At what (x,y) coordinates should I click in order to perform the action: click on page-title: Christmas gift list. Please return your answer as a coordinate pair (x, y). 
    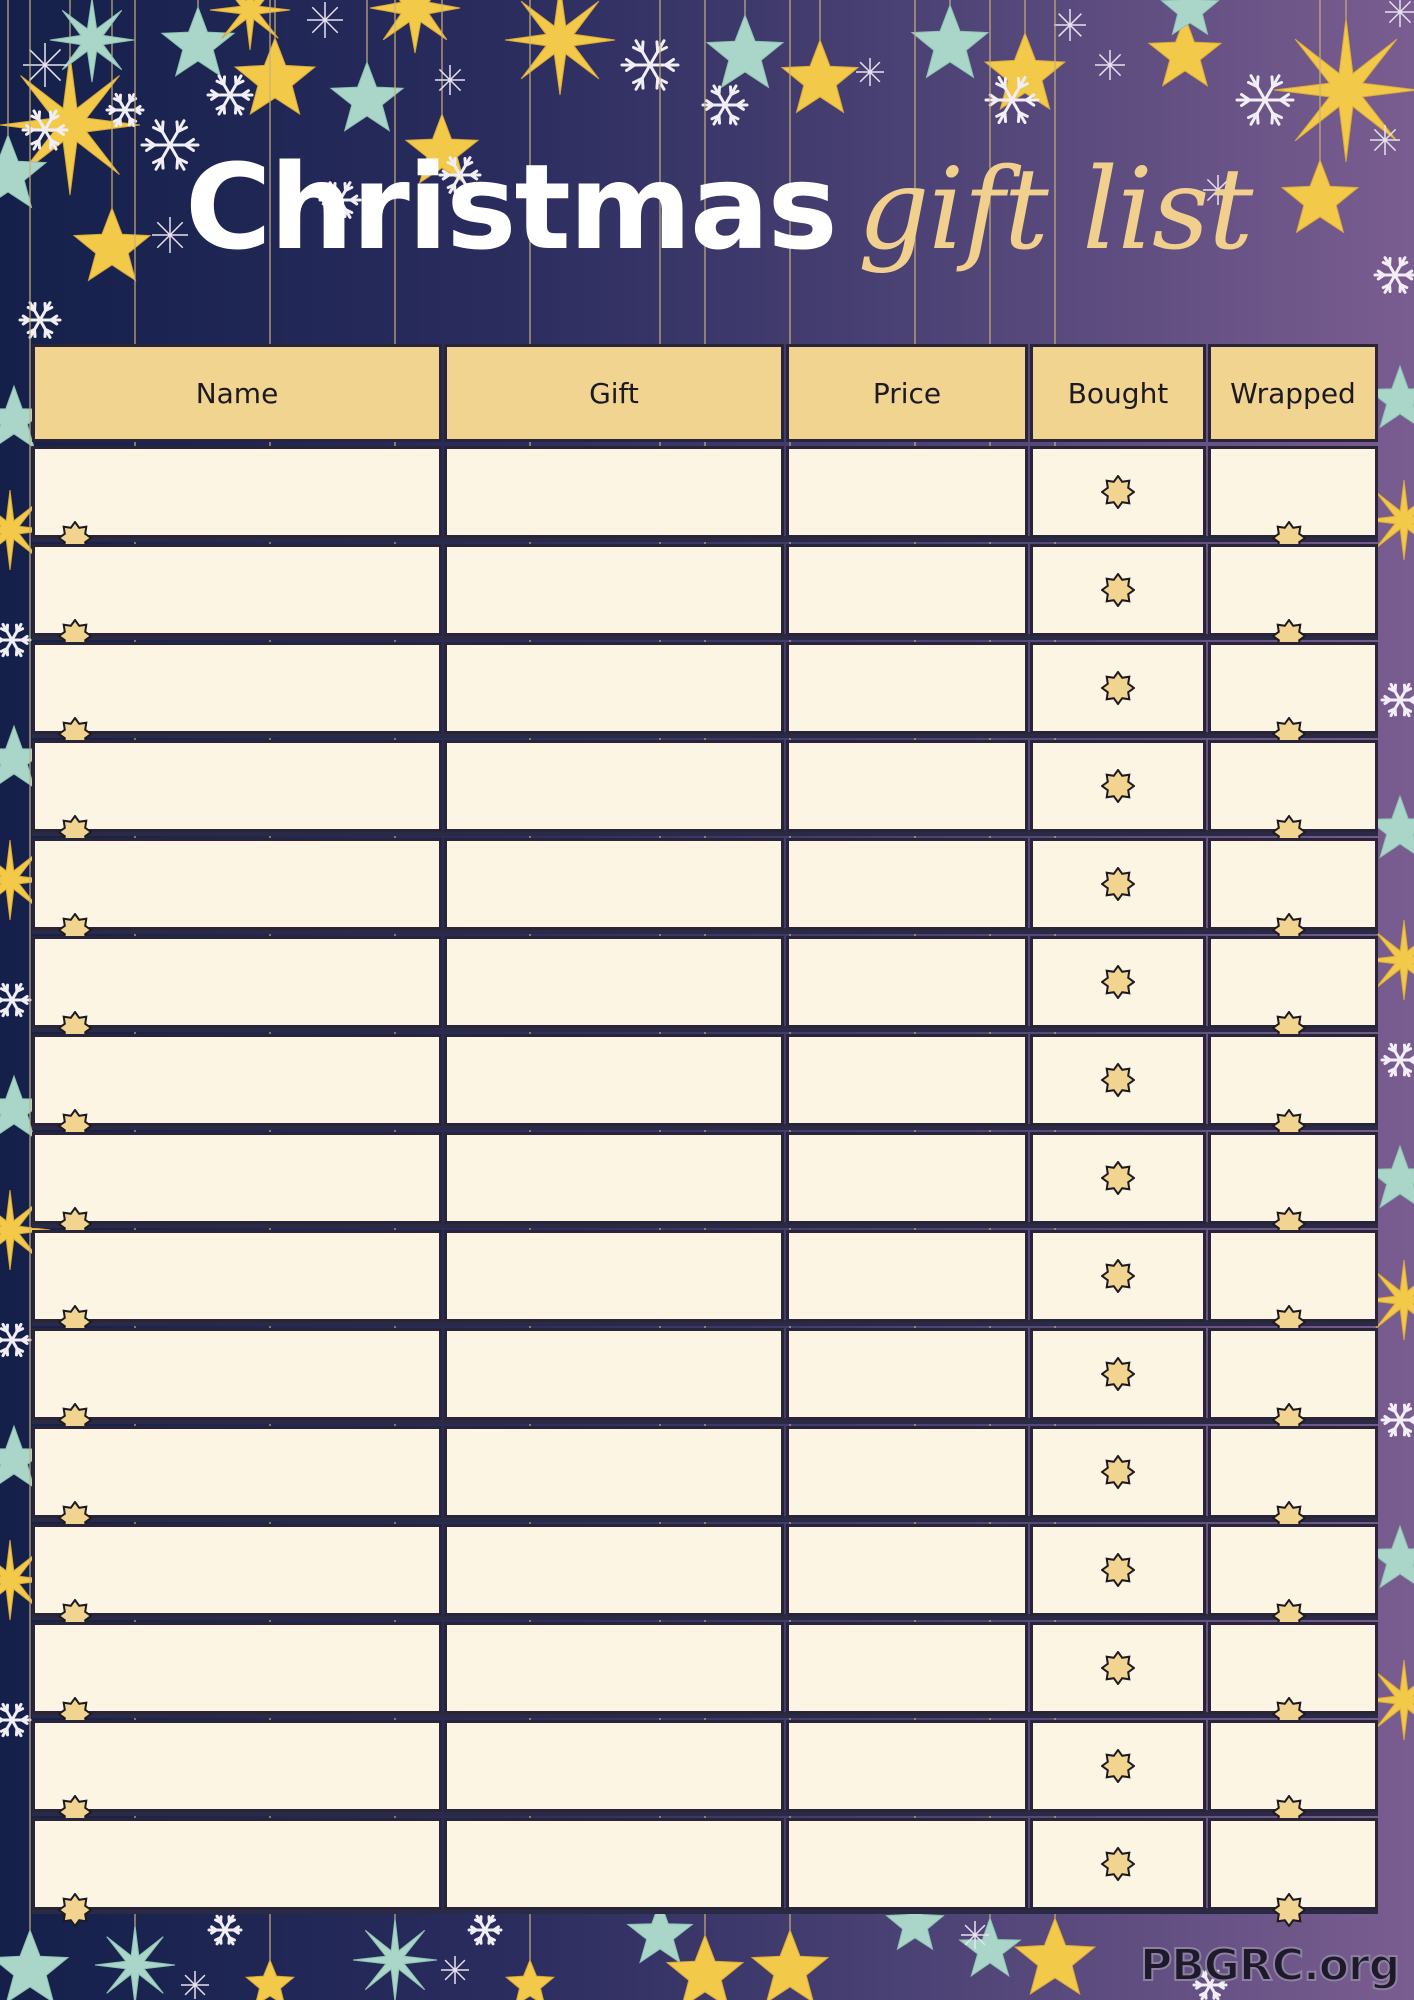
    Looking at the image, I should click on (719, 223).